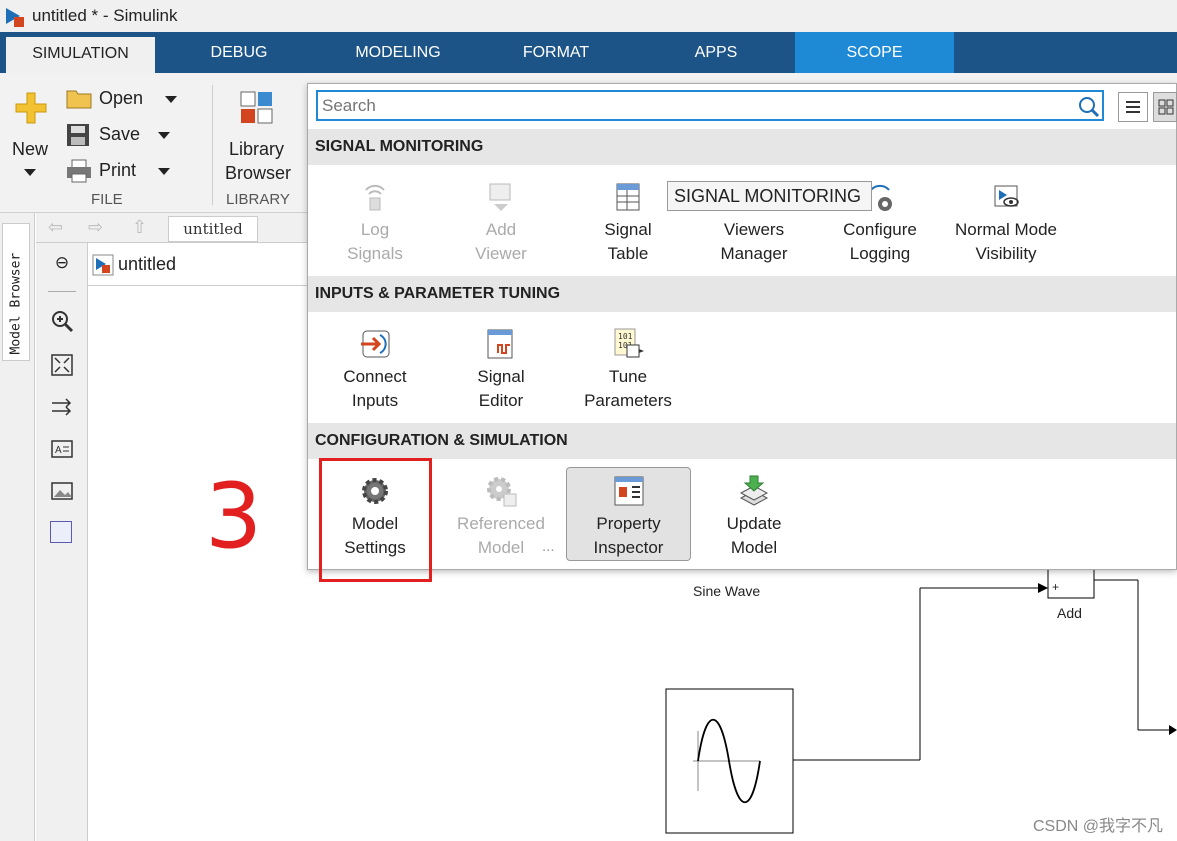  Describe the element at coordinates (1089, 107) in the screenshot. I see `search-icon` at that location.